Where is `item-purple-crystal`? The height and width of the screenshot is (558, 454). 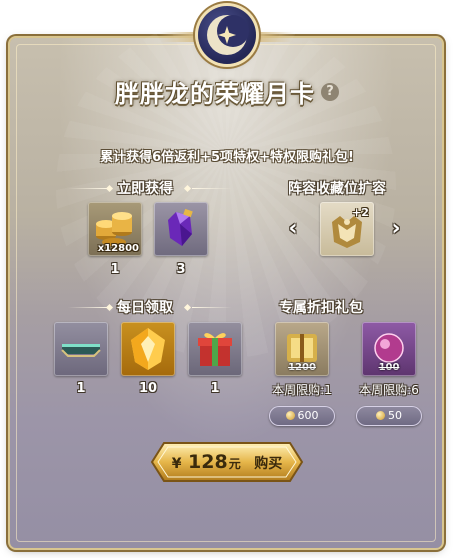 item-purple-crystal is located at coordinates (181, 229).